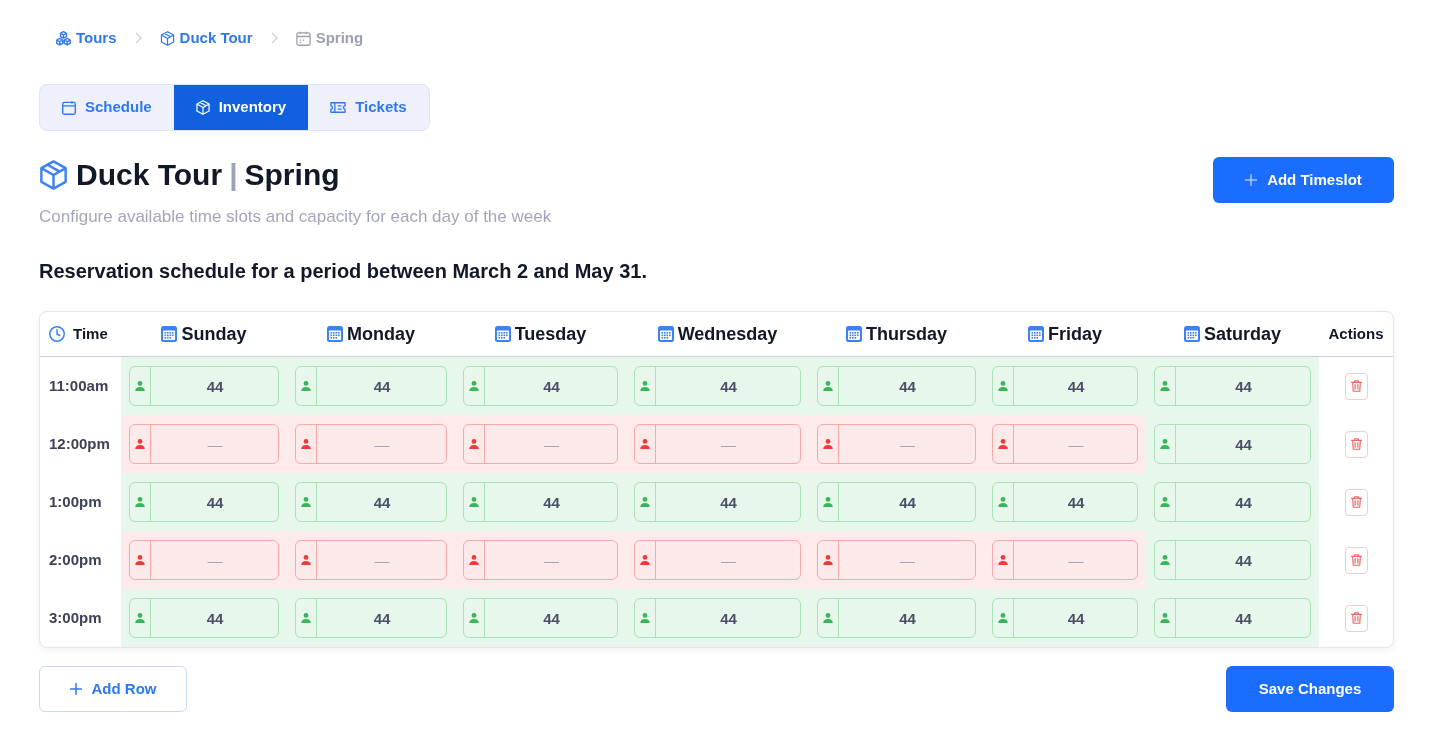 The image size is (1440, 748). I want to click on page-title: Duck Tour, so click(149, 175).